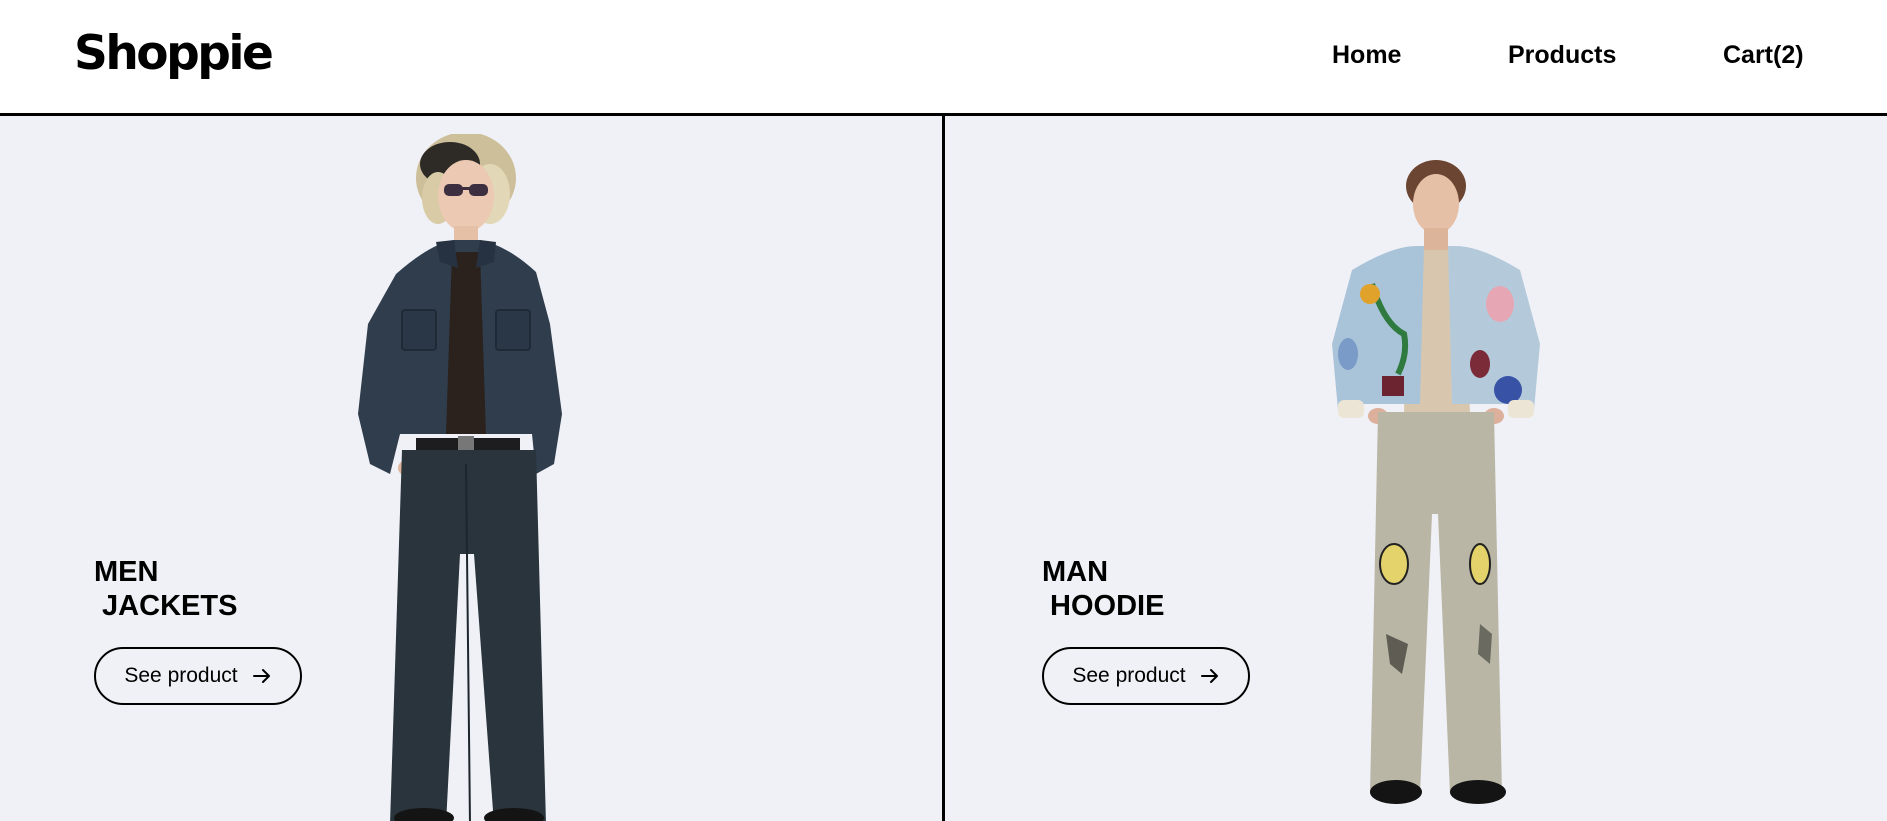  What do you see at coordinates (1103, 589) in the screenshot?
I see `product-title-hoodie: MAN HOODIE` at bounding box center [1103, 589].